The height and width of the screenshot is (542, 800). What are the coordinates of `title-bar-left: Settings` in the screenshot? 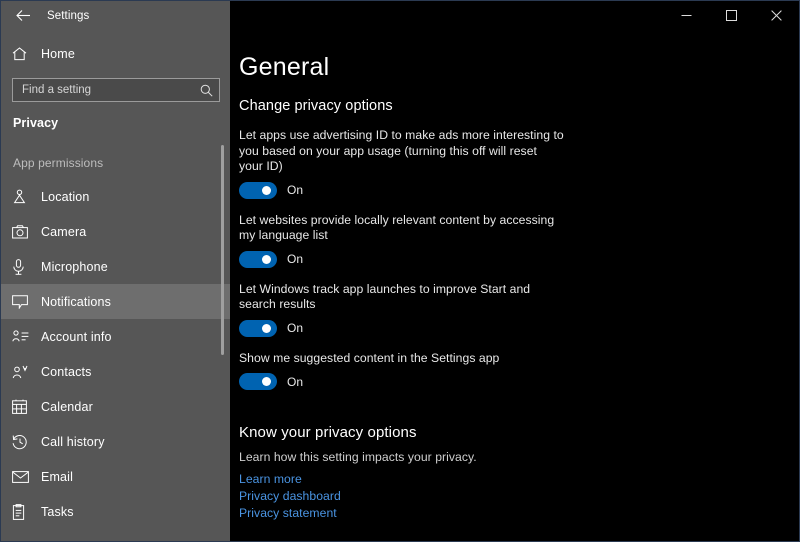 It's located at (115, 15).